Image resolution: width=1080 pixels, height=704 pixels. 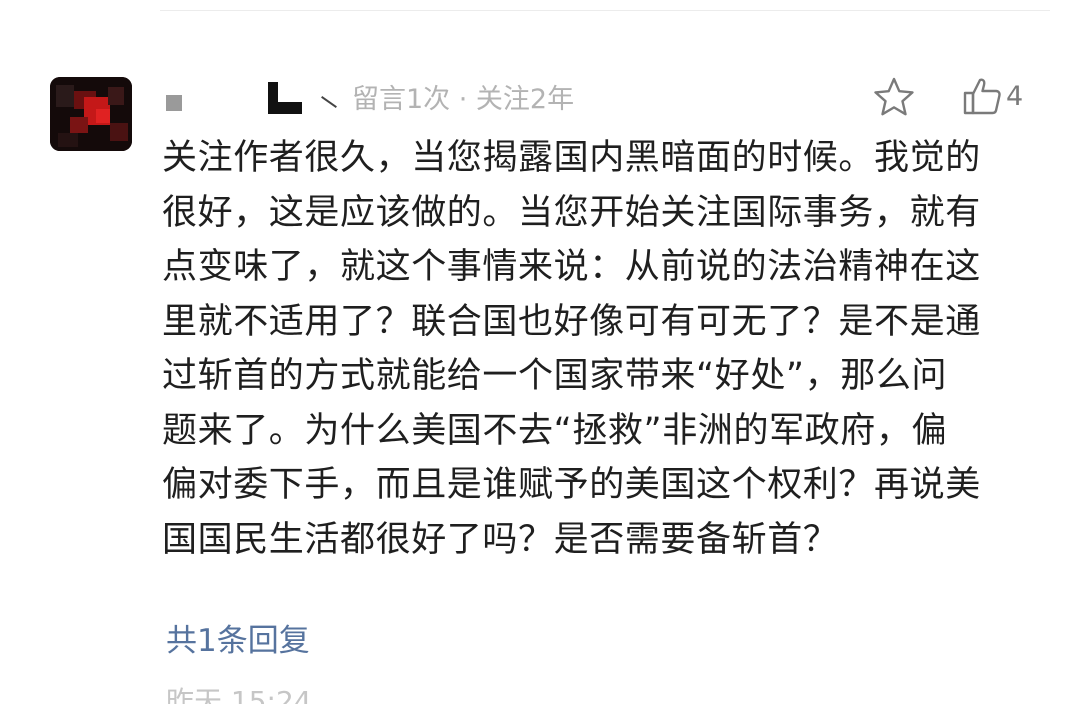 I want to click on comment-line: 点变味了，就这个事情来说：从前说的法治精神在这, so click(x=571, y=267).